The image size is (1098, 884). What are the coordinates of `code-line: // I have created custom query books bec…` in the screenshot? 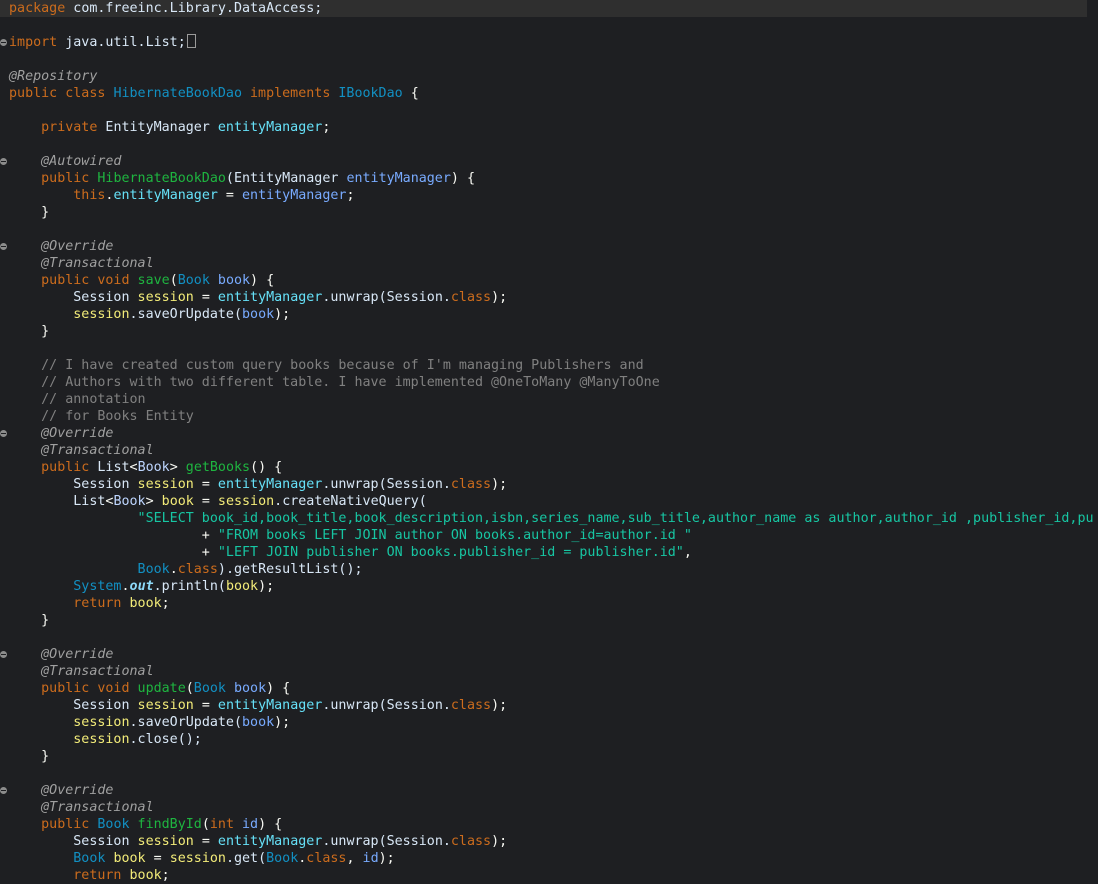 It's located at (549, 365).